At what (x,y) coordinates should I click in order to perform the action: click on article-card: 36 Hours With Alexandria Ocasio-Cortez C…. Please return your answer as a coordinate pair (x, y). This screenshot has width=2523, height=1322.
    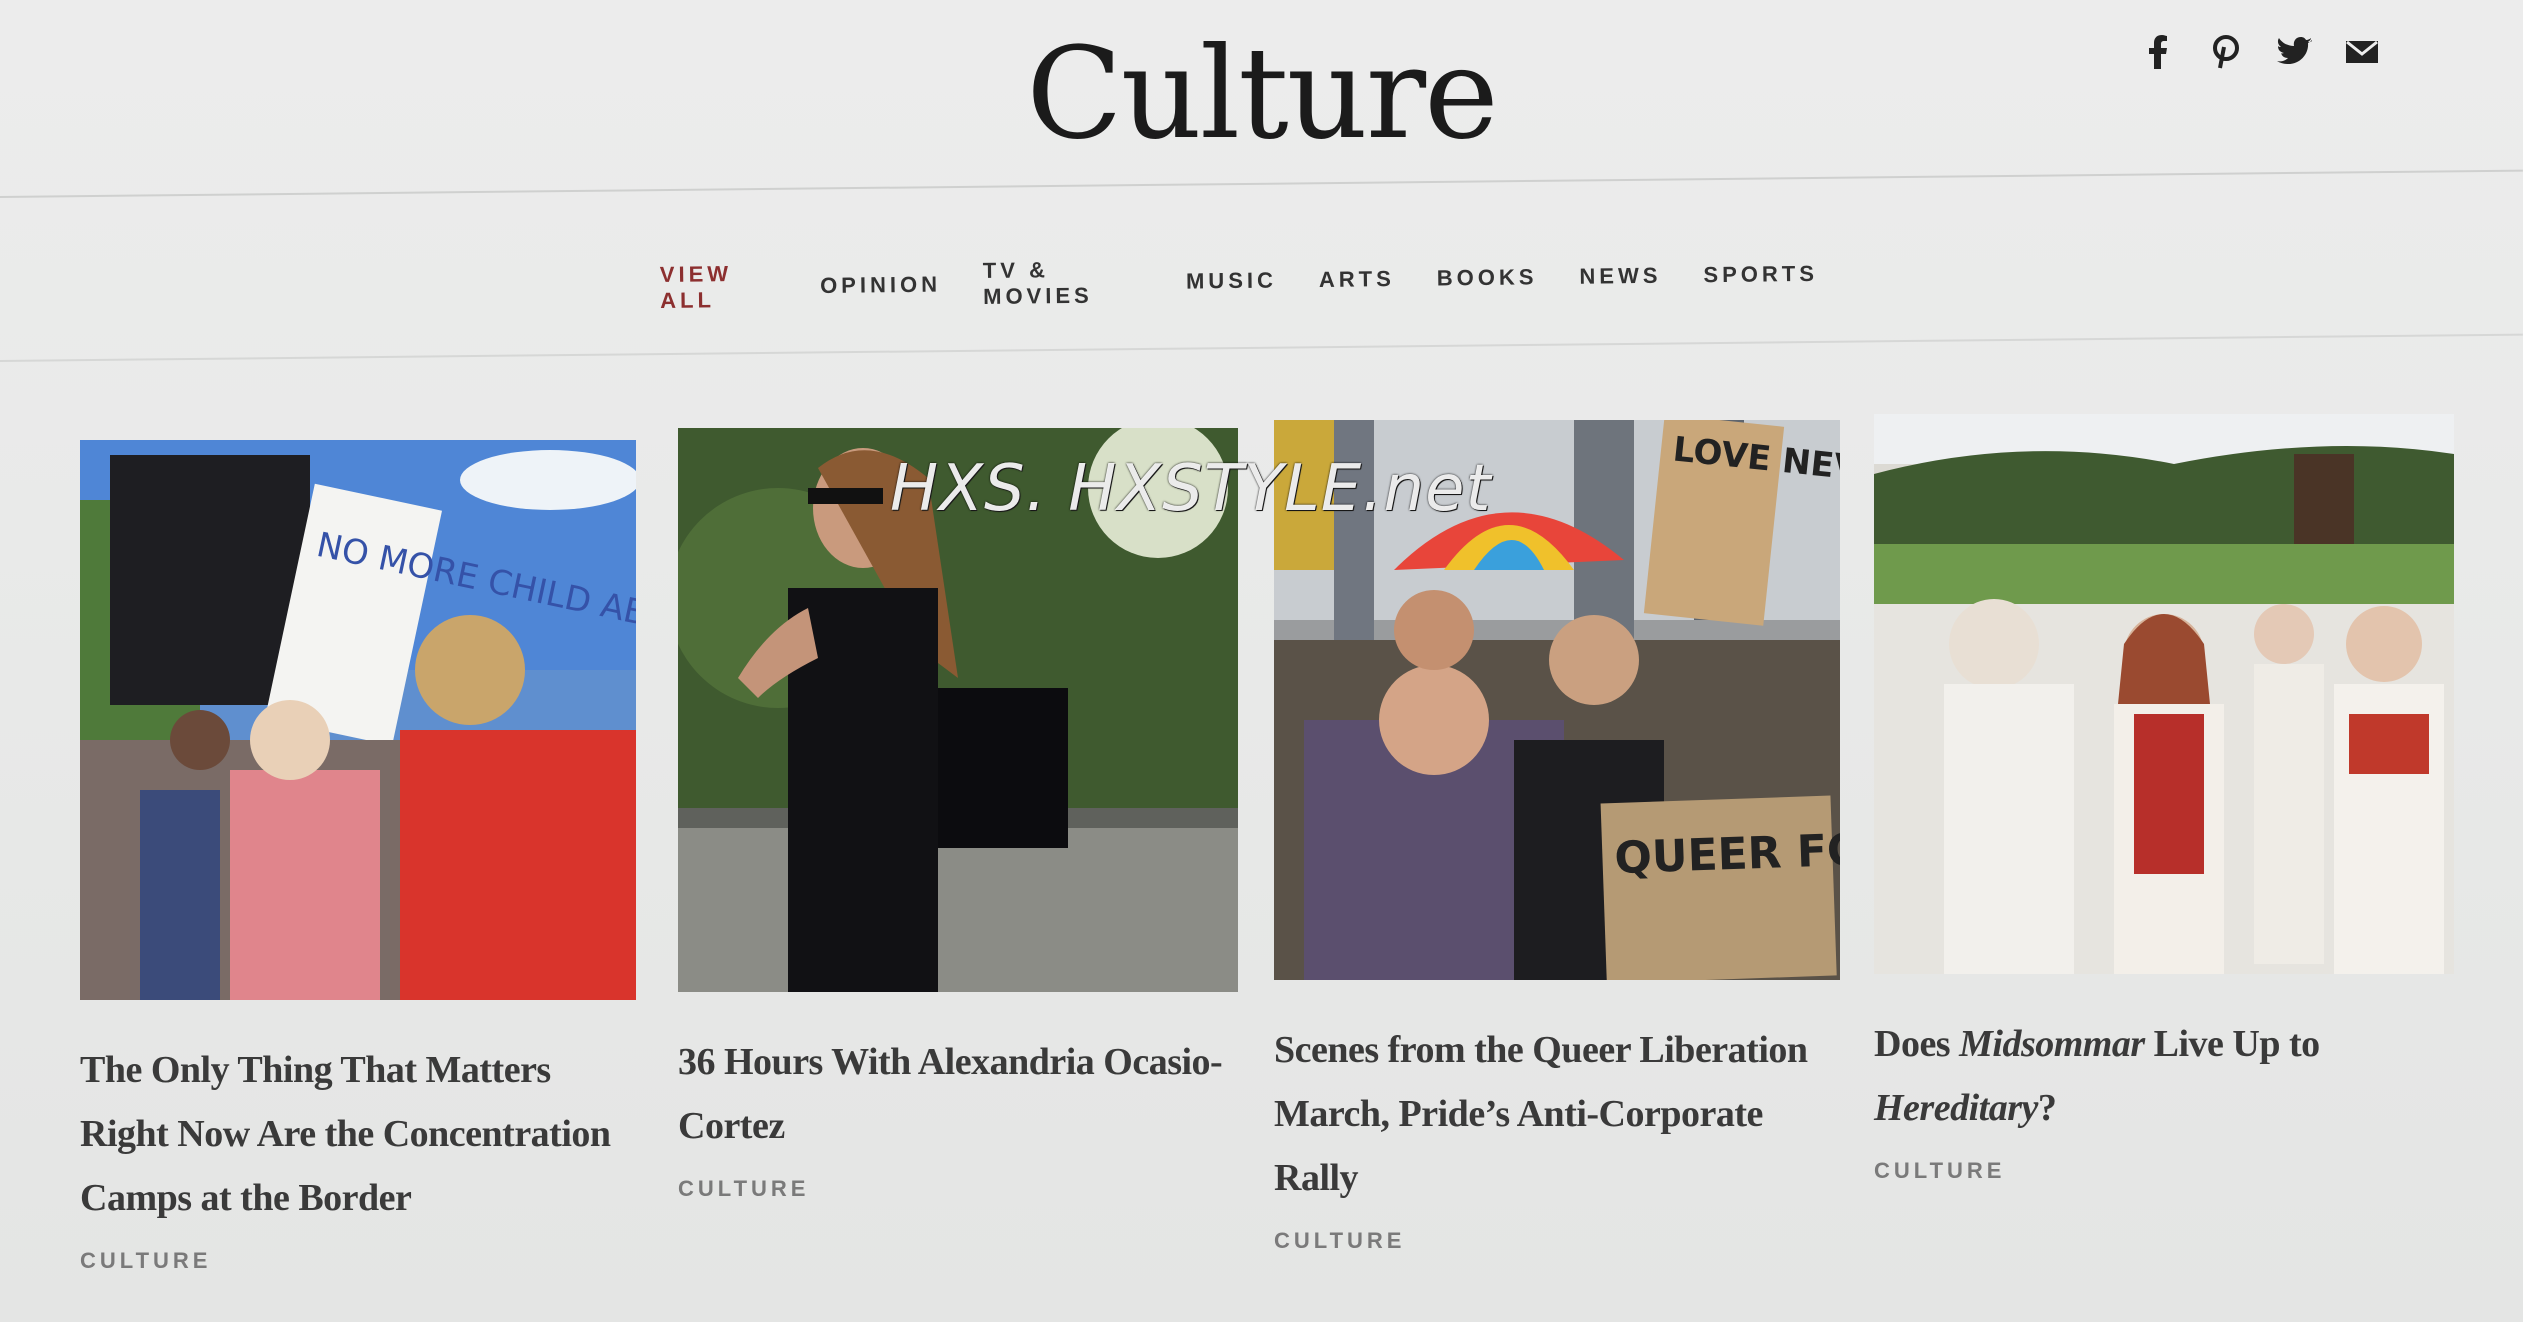
    Looking at the image, I should click on (958, 815).